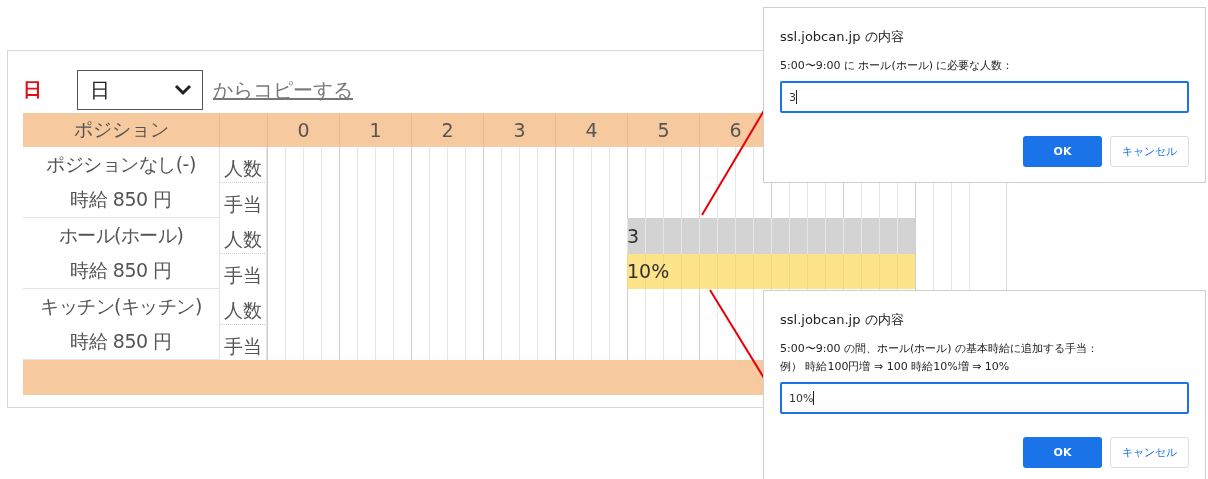 This screenshot has width=1208, height=479. I want to click on position-name: ホール(ホール), so click(121, 235).